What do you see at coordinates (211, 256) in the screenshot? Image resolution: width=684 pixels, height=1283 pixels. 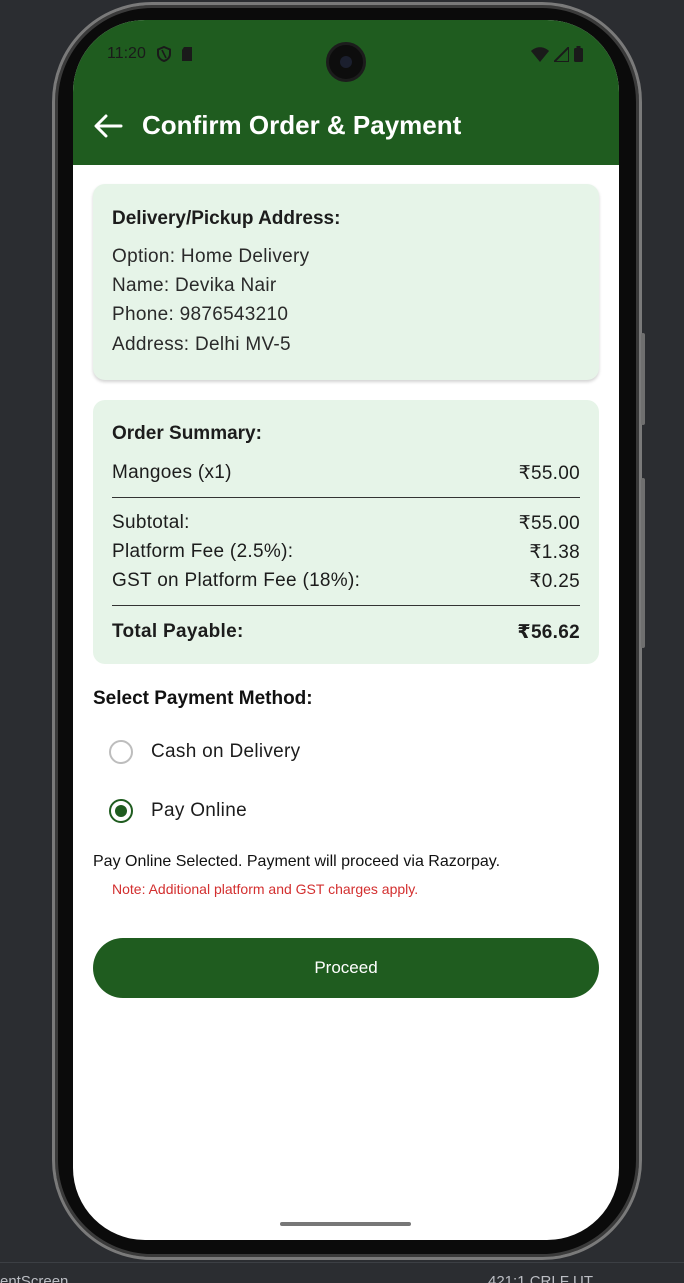 I see `delivery-option: Option: Home Delivery` at bounding box center [211, 256].